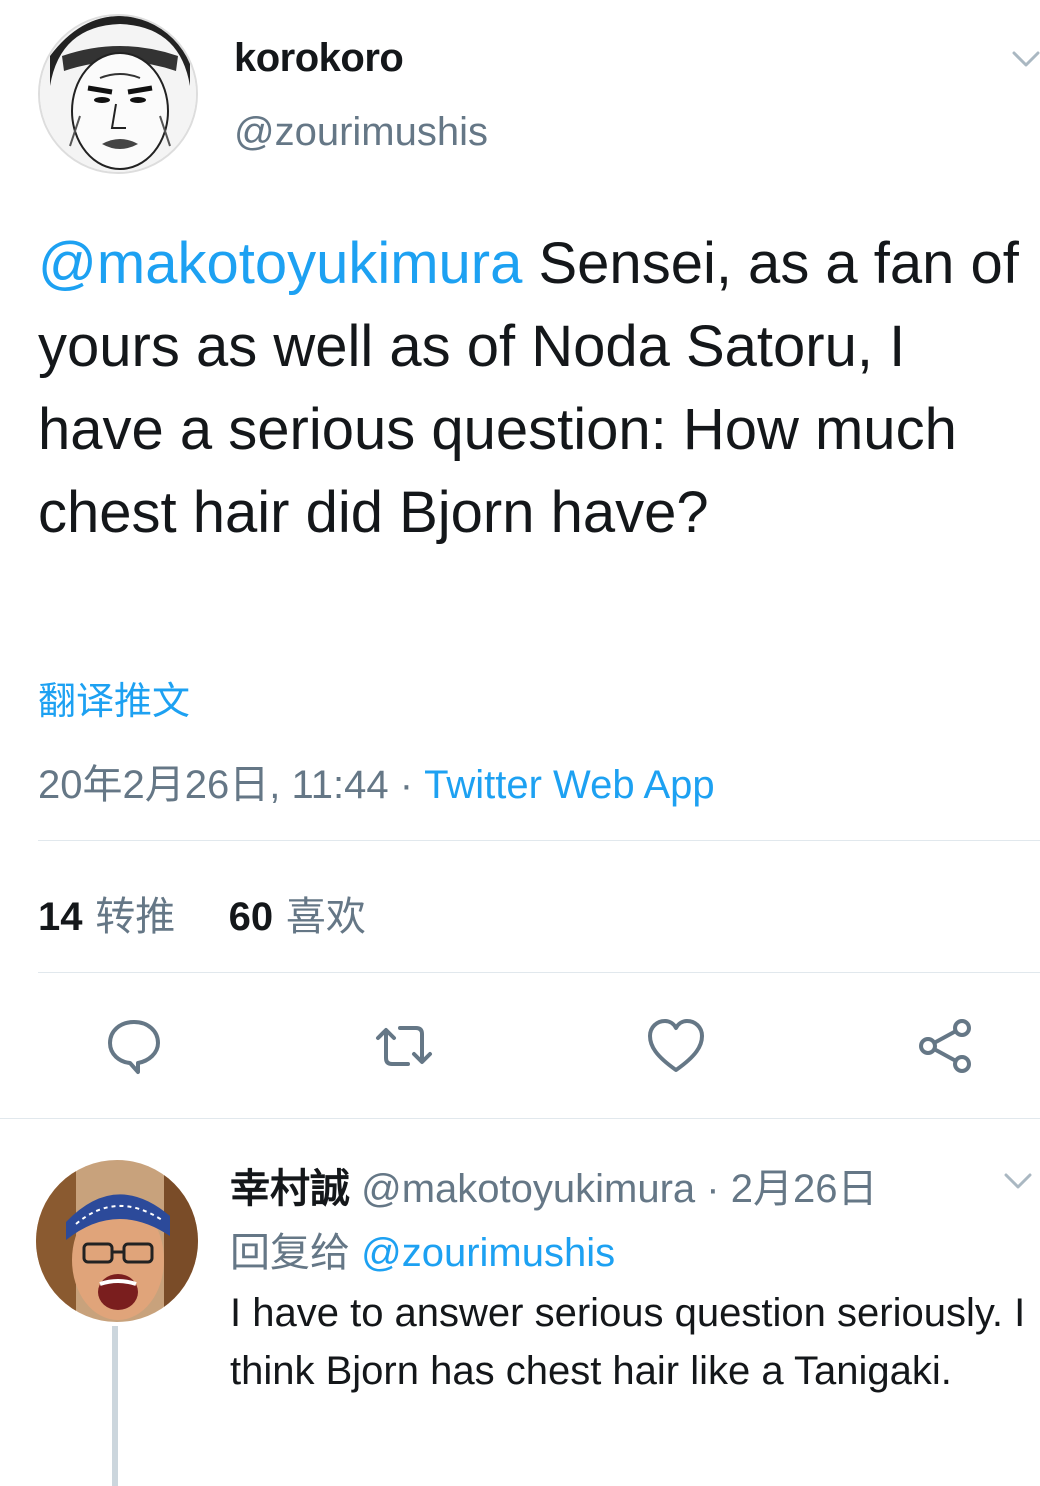 The width and height of the screenshot is (1040, 1486). I want to click on retweet-stat: 14 转推, so click(106, 917).